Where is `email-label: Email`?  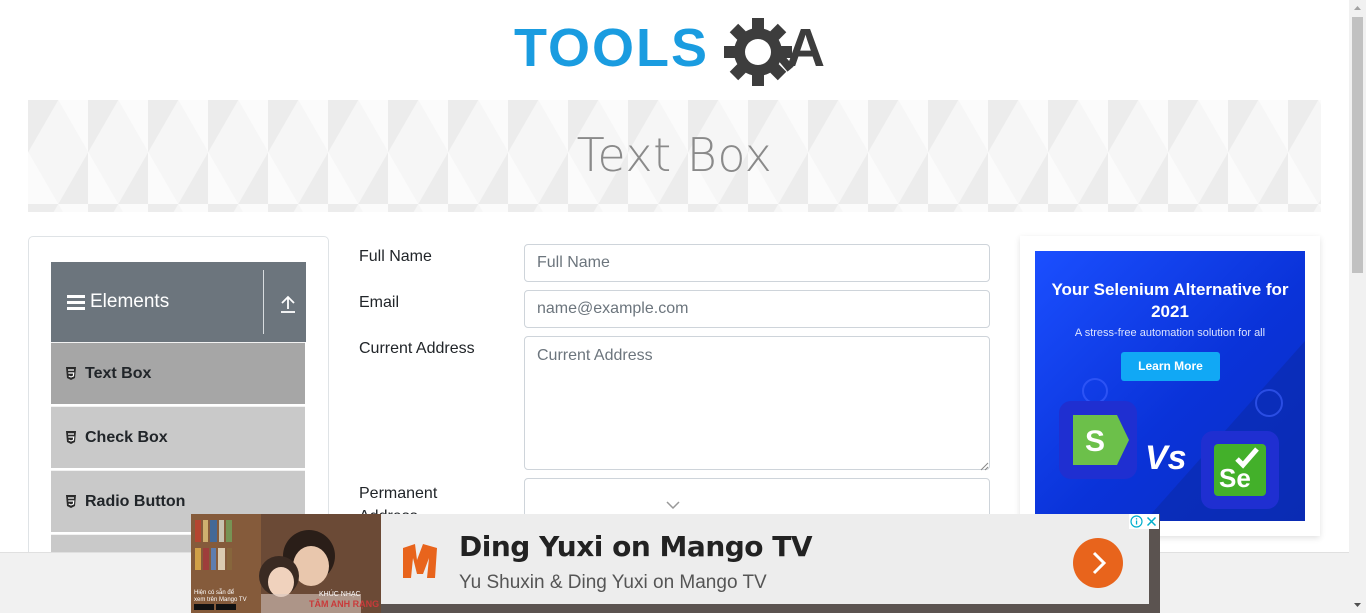 email-label: Email is located at coordinates (379, 302).